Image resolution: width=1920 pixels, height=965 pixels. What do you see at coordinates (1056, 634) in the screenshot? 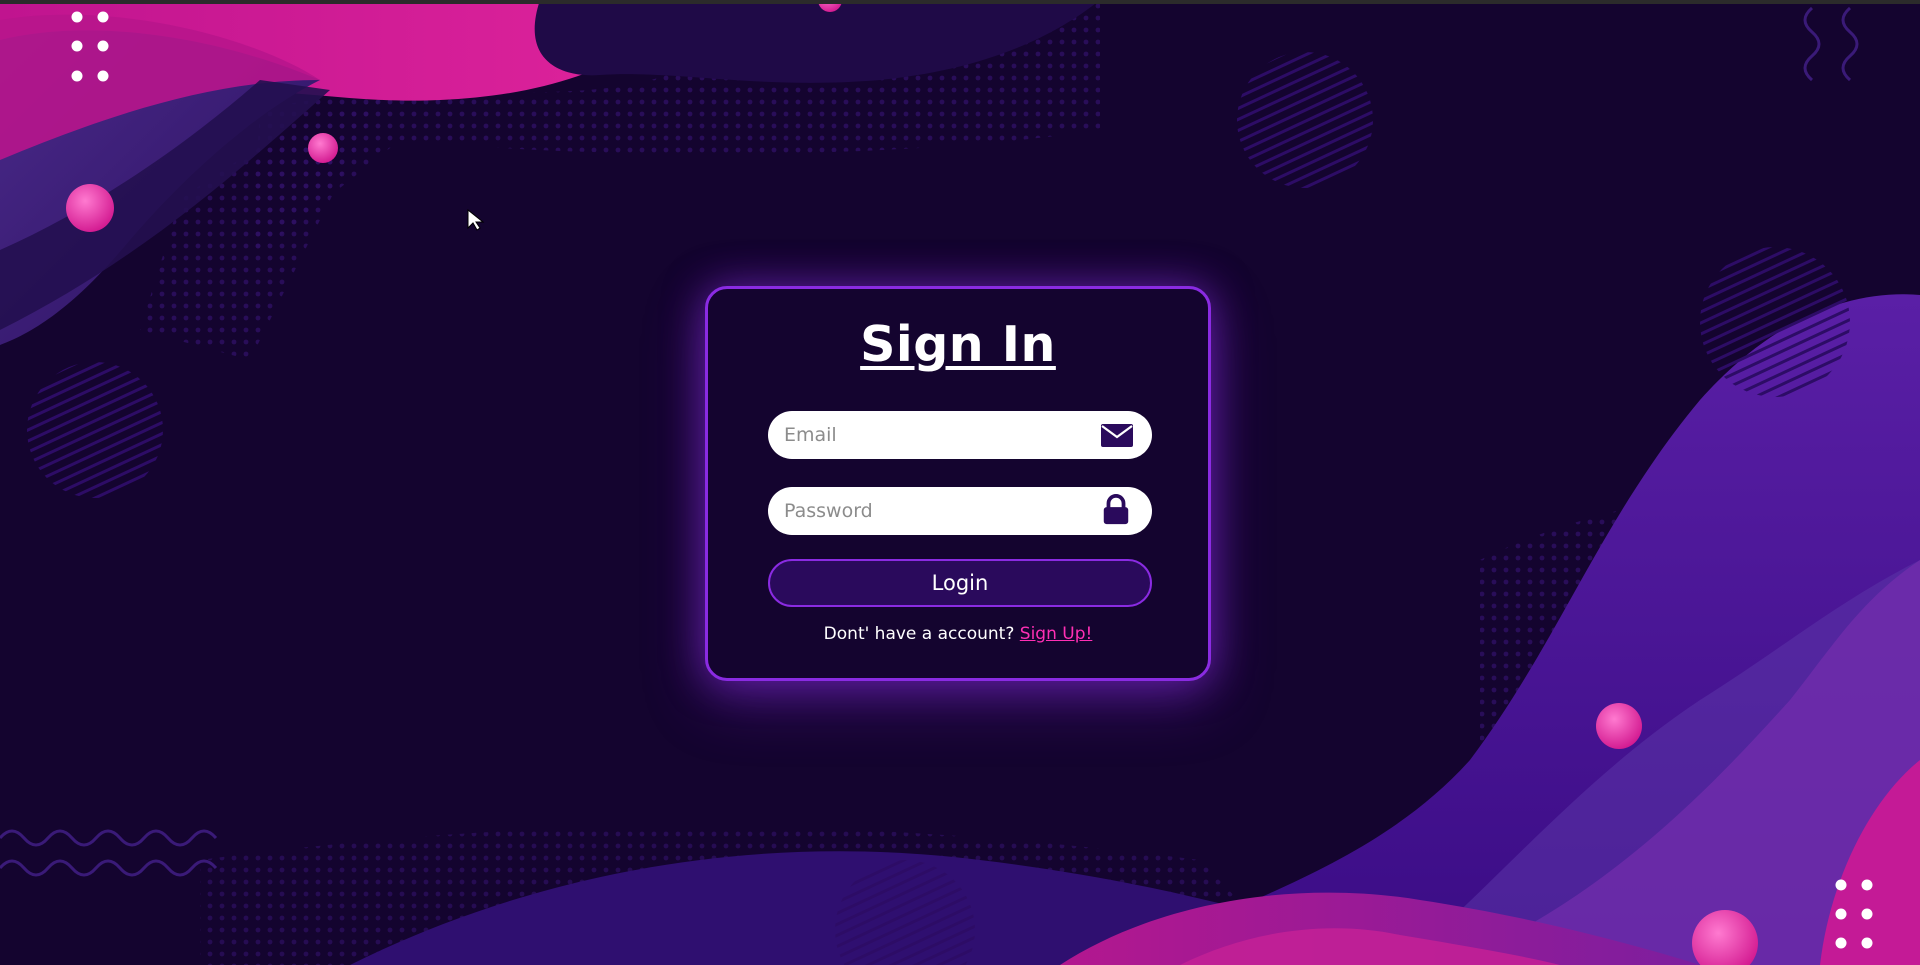
I see `signup-link: Sign Up!` at bounding box center [1056, 634].